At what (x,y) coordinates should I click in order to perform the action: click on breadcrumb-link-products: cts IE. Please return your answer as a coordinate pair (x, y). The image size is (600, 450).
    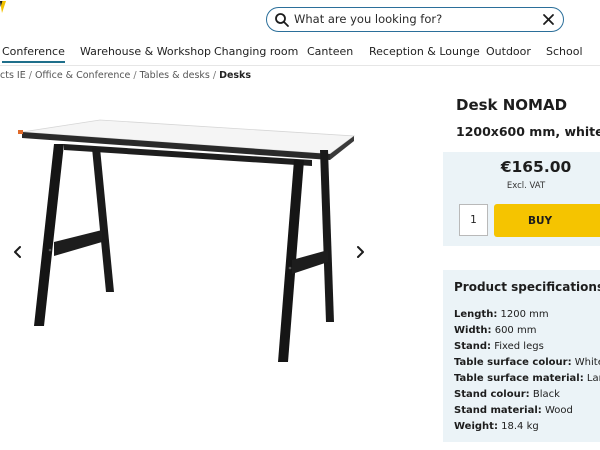
    Looking at the image, I should click on (13, 75).